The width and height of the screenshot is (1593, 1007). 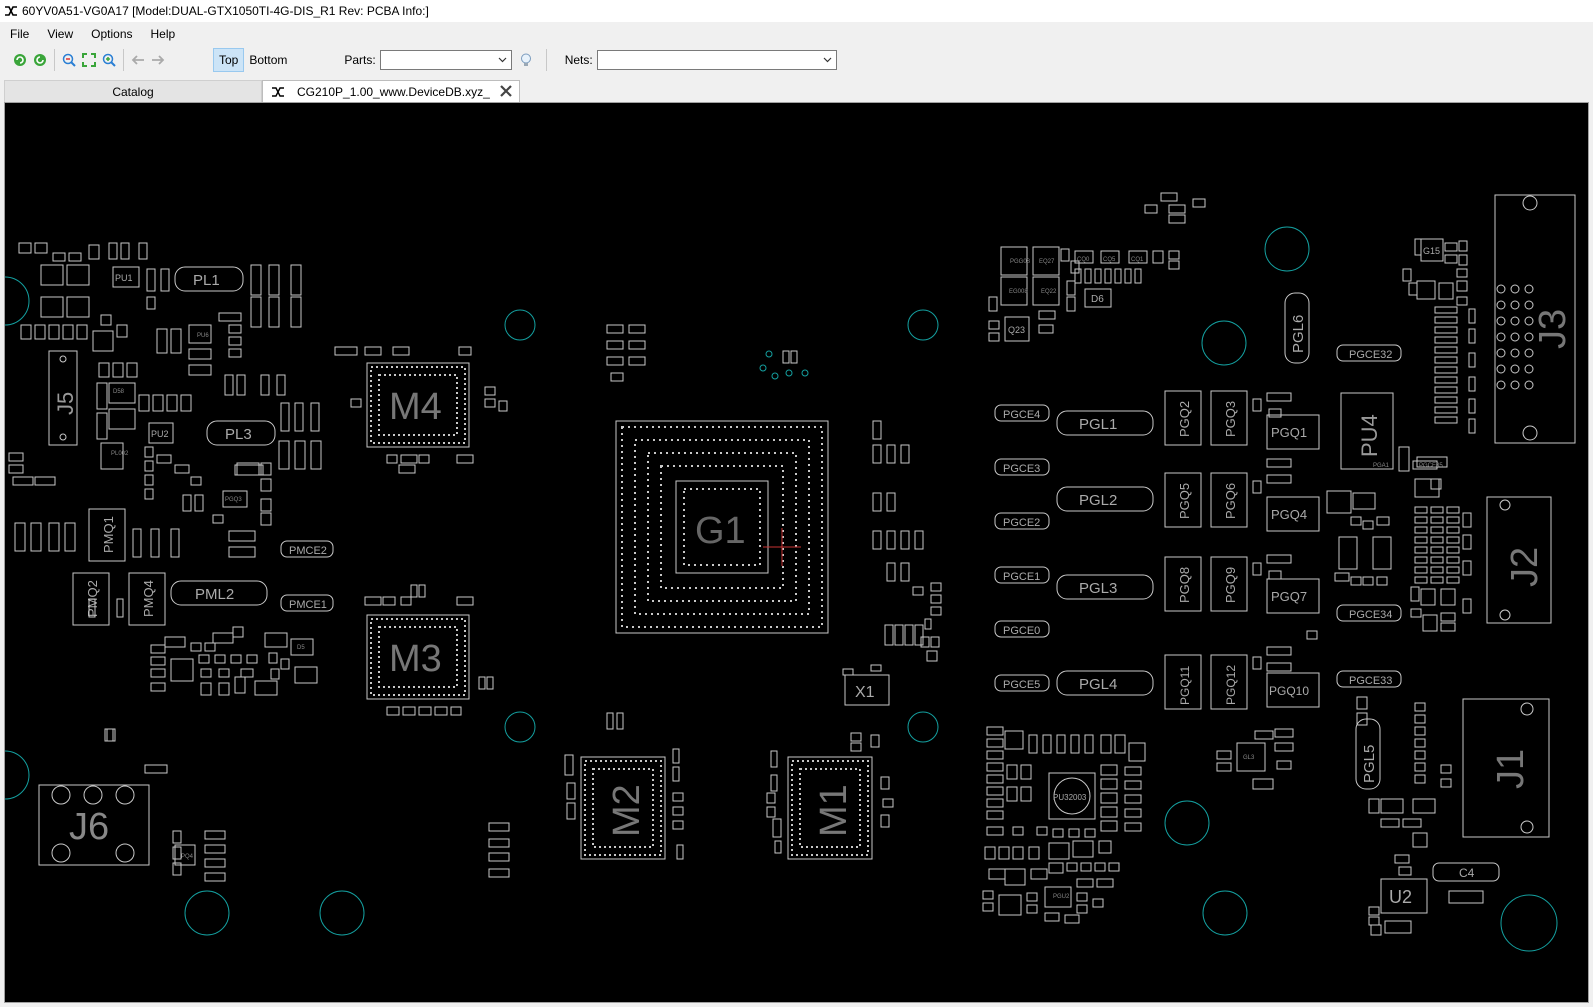 I want to click on cap-pgce2: PGCE2, so click(x=1022, y=521).